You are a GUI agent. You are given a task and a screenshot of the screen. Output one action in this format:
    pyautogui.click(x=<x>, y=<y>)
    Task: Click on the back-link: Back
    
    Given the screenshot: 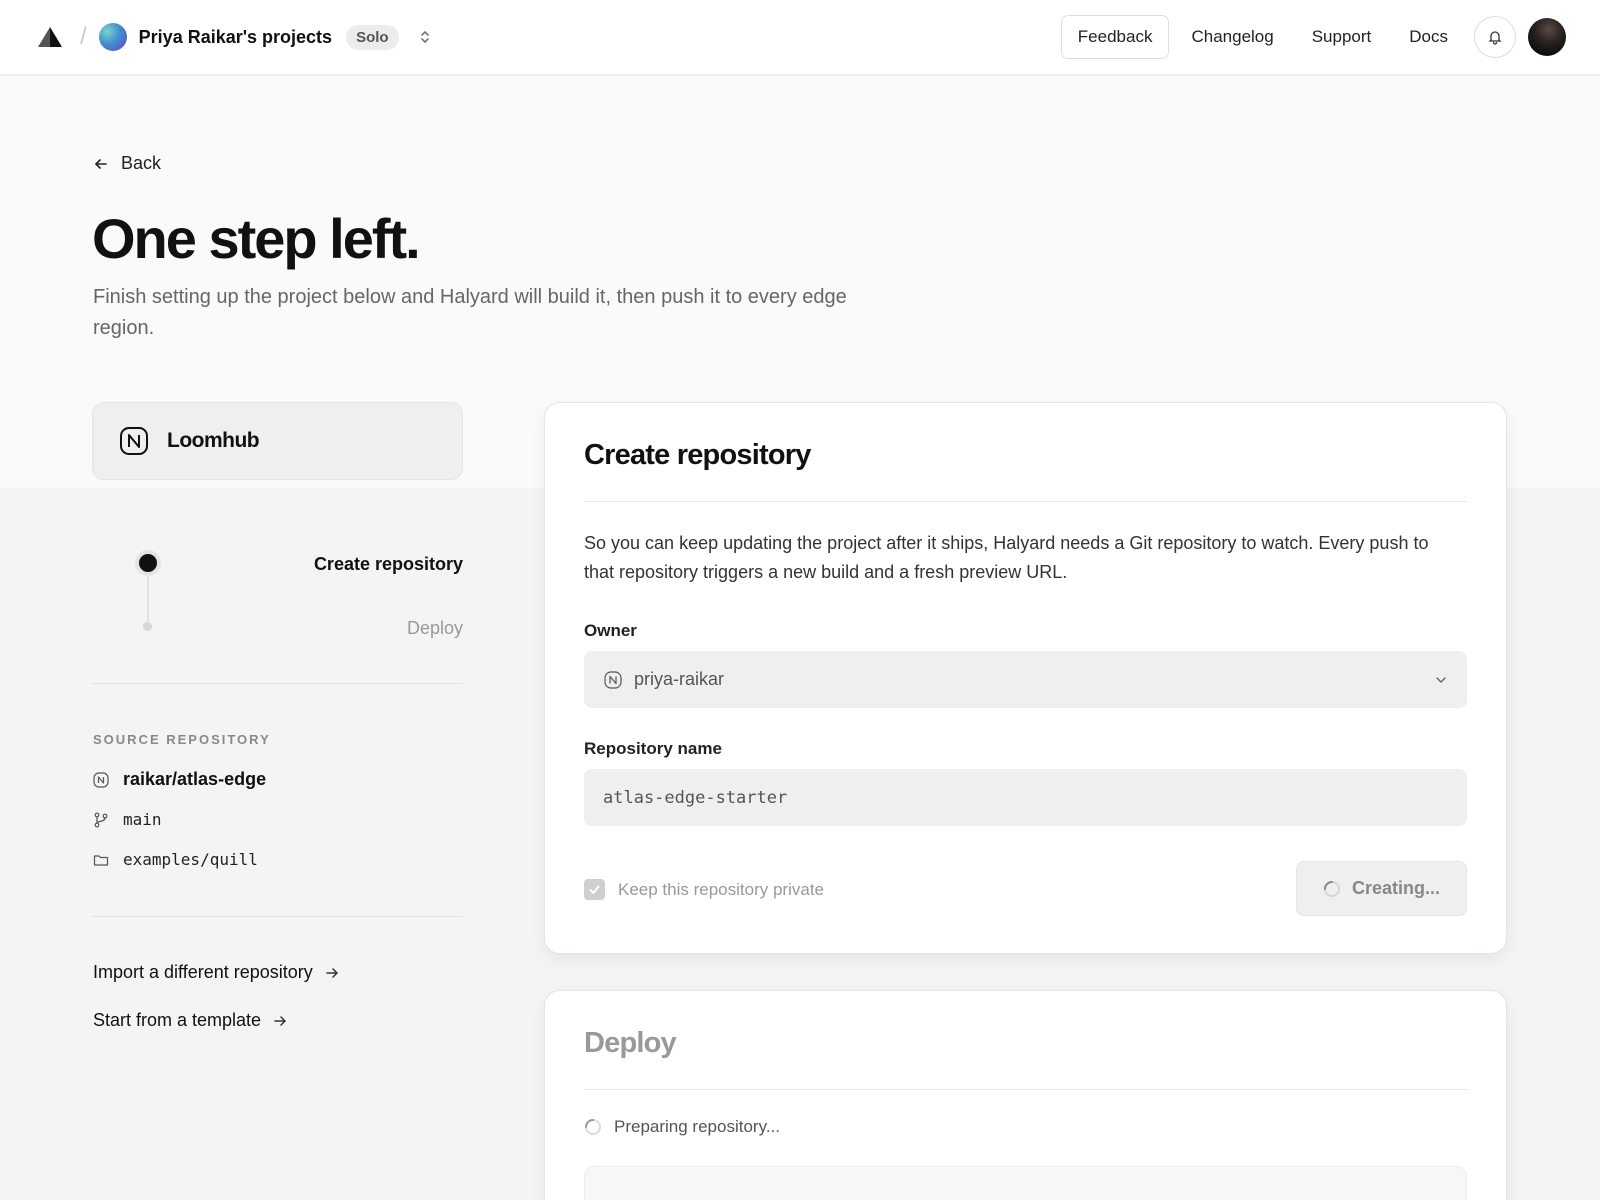 What is the action you would take?
    pyautogui.click(x=127, y=163)
    